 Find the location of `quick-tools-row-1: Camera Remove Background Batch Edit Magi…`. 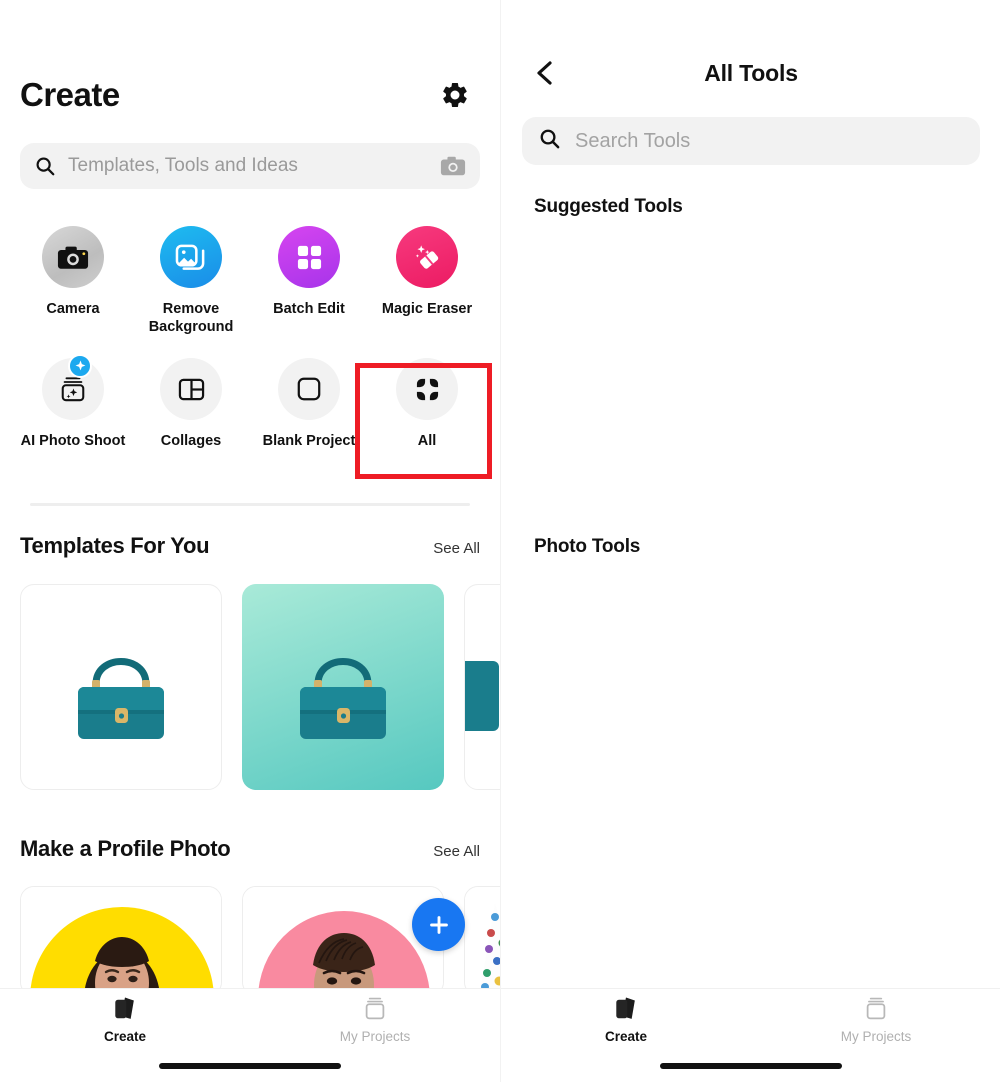

quick-tools-row-1: Camera Remove Background Batch Edit Magi… is located at coordinates (250, 281).